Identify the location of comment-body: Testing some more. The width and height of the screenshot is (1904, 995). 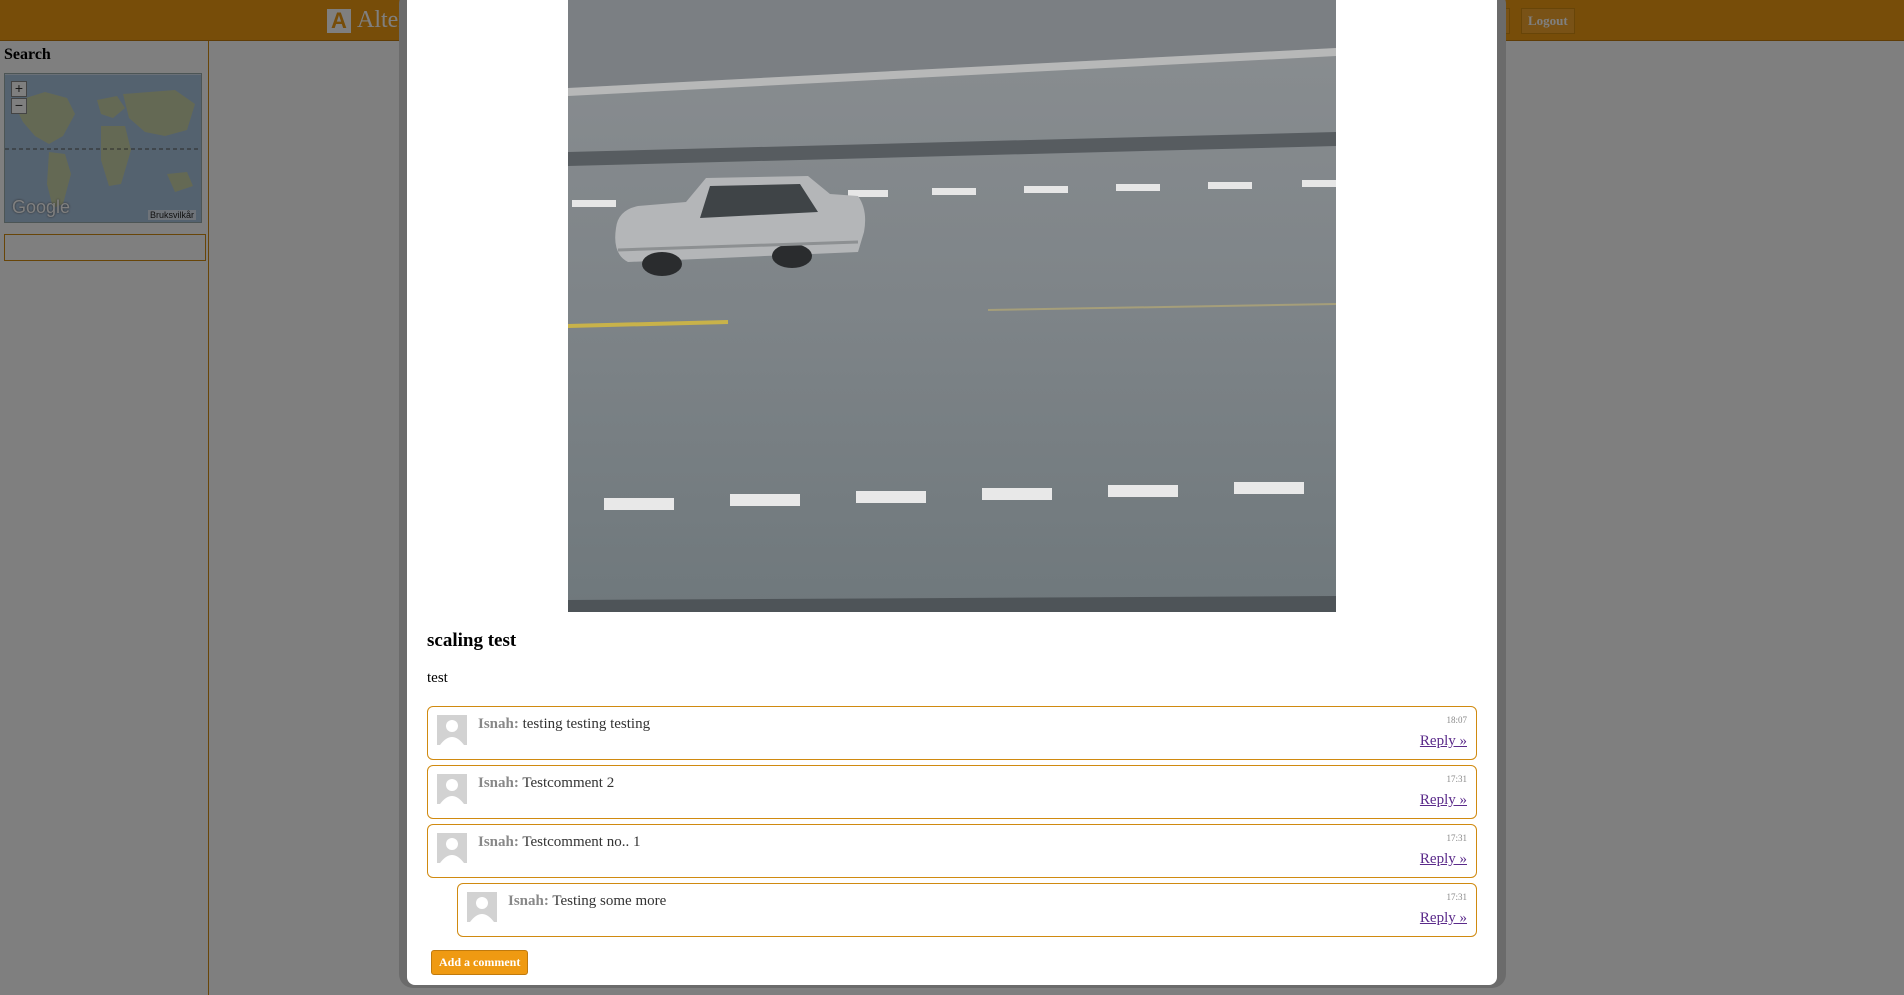
(609, 901).